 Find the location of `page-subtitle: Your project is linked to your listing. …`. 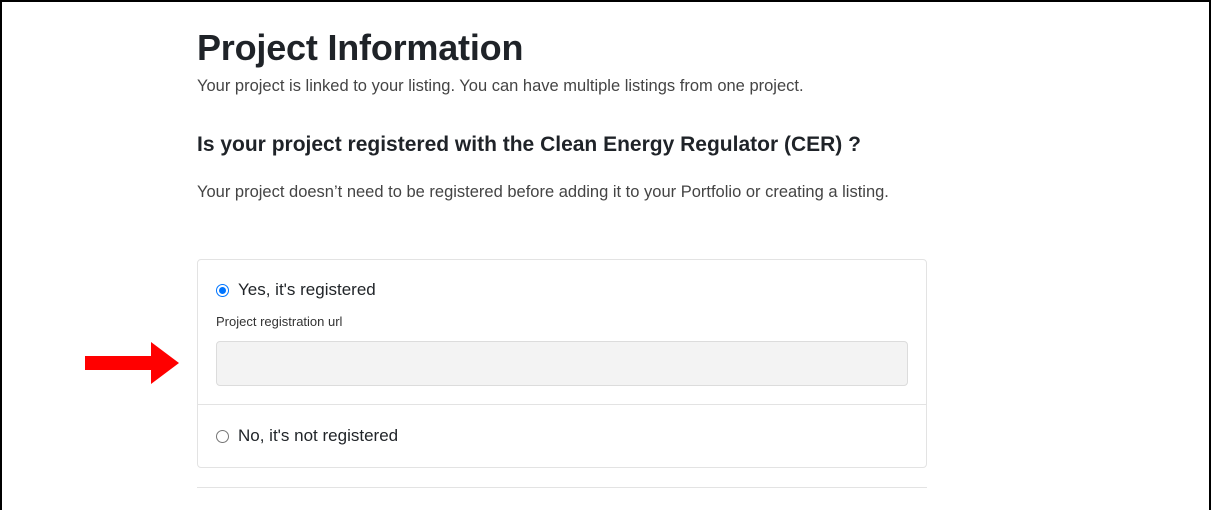

page-subtitle: Your project is linked to your listing. … is located at coordinates (500, 86).